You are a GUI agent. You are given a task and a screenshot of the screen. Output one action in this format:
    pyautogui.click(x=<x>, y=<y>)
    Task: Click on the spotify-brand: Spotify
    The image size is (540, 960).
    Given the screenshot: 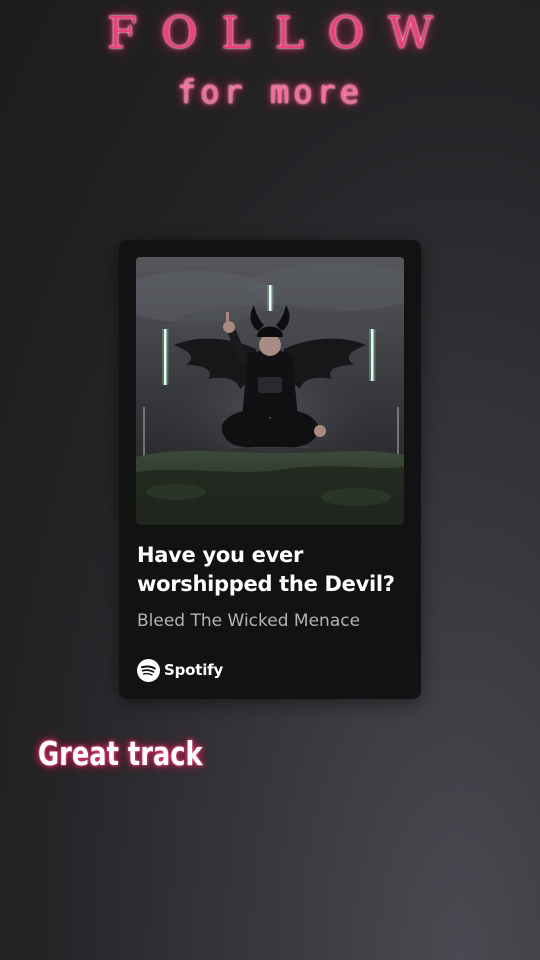 What is the action you would take?
    pyautogui.click(x=180, y=670)
    